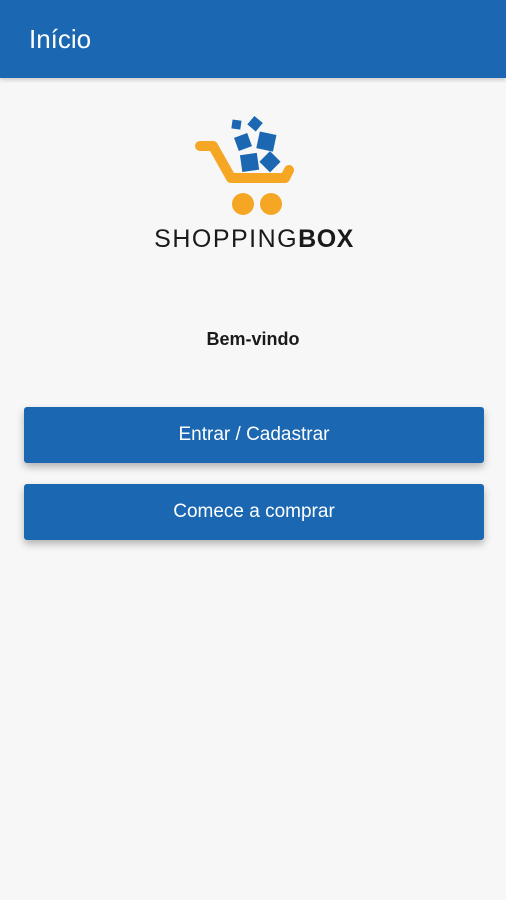 This screenshot has height=900, width=506. Describe the element at coordinates (254, 512) in the screenshot. I see `start-shopping-button: Comece a comprar` at that location.